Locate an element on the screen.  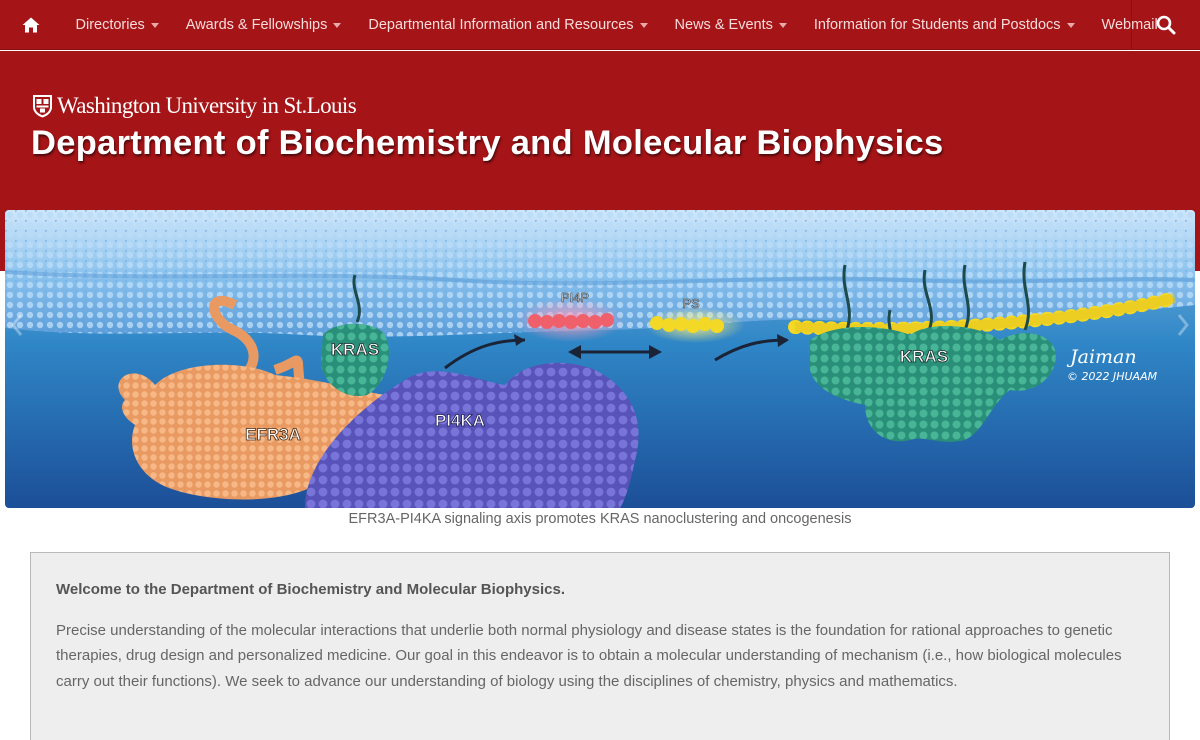
search-icon is located at coordinates (1166, 25).